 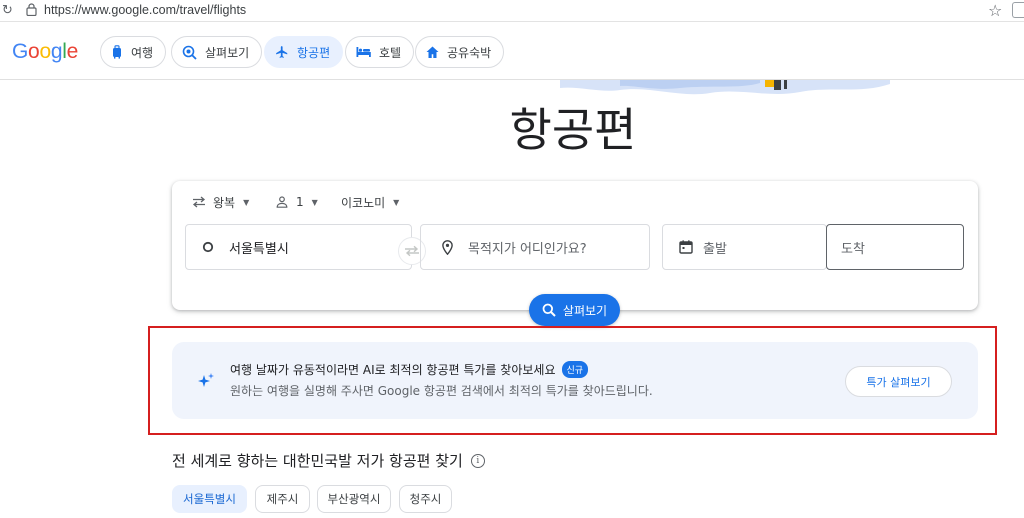 I want to click on address-url: https://www.google.com/travel/flights, so click(x=145, y=10).